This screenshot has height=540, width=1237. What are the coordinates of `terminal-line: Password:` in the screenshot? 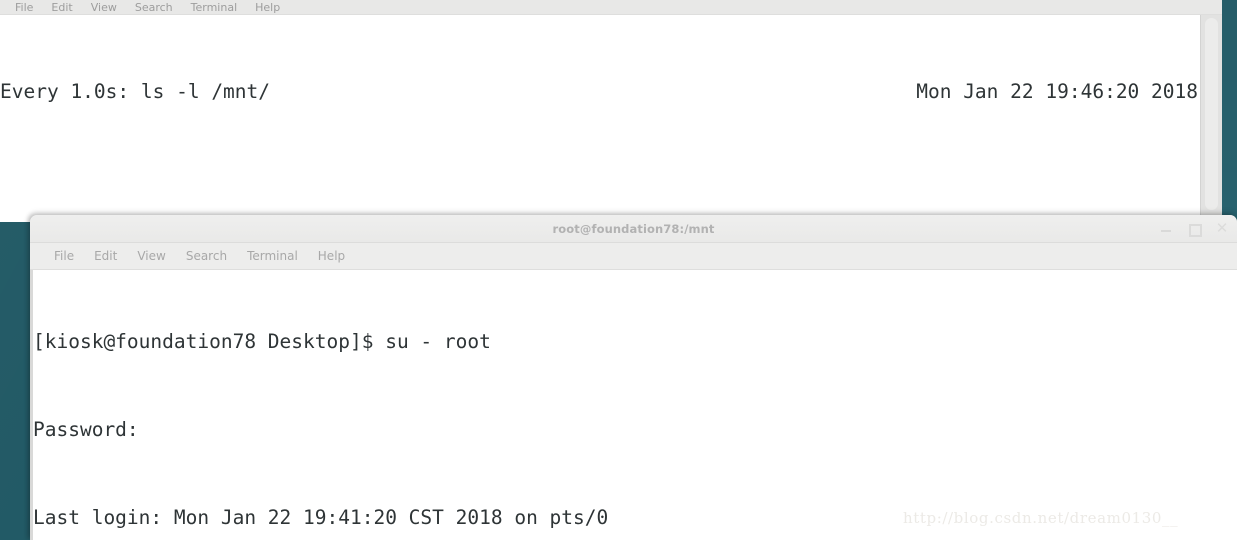 It's located at (86, 429).